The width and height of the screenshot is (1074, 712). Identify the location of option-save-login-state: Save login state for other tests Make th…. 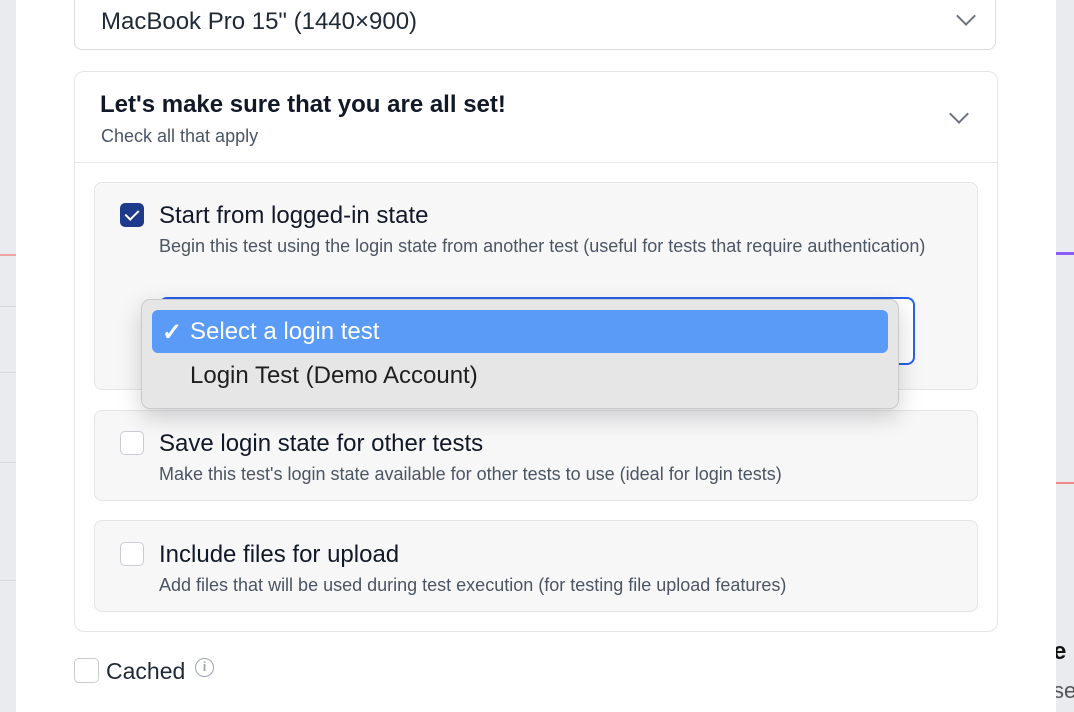
(536, 455).